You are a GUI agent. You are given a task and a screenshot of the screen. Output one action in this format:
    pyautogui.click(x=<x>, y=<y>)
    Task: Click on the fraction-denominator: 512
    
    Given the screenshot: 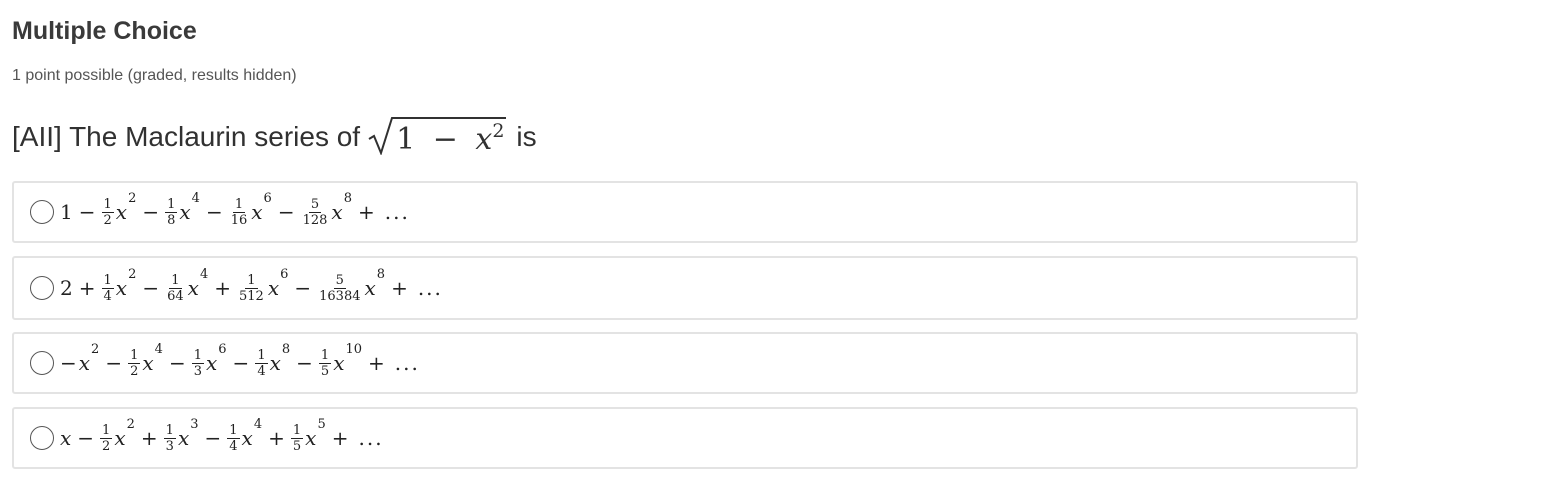 What is the action you would take?
    pyautogui.click(x=251, y=296)
    